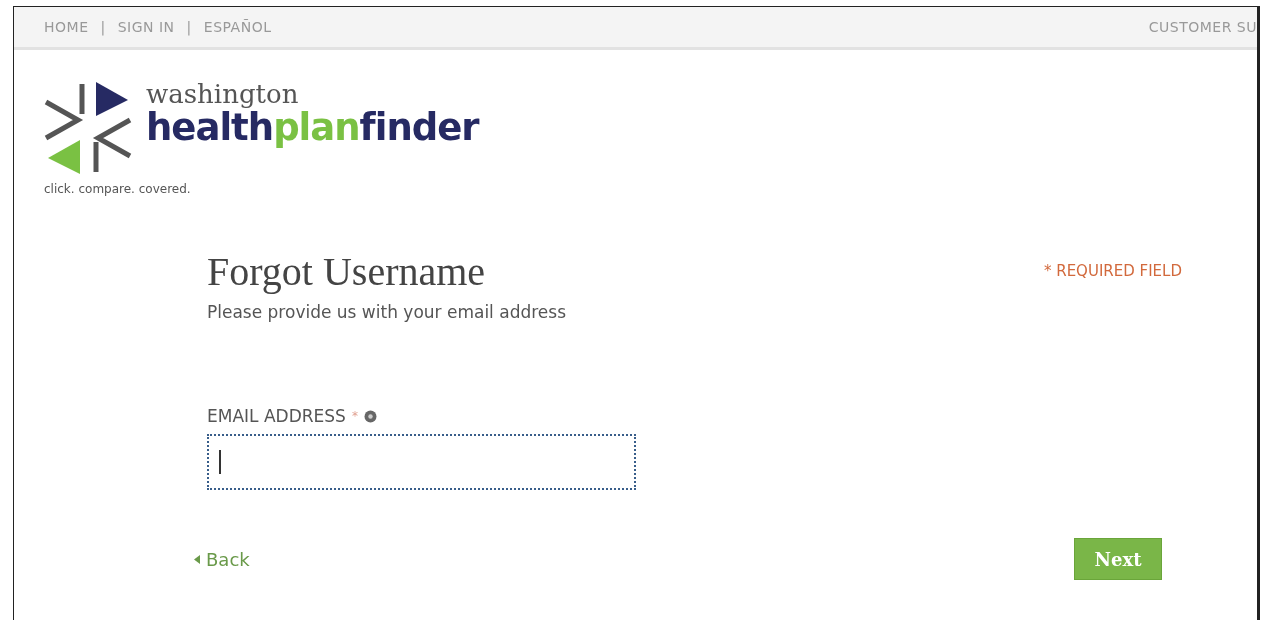 The image size is (1266, 623). Describe the element at coordinates (1202, 27) in the screenshot. I see `nav-link: CUSTOMER SU` at that location.